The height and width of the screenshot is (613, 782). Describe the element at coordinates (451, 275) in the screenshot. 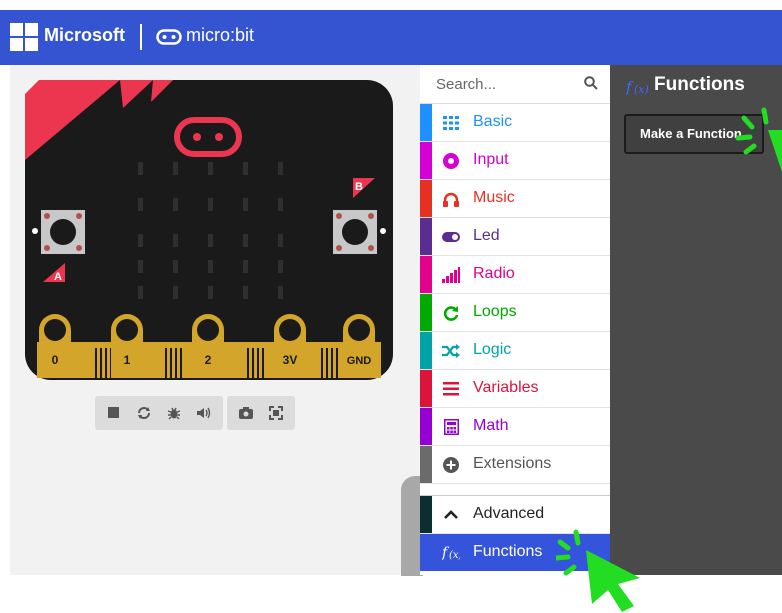

I see `signal-bars-icon` at that location.